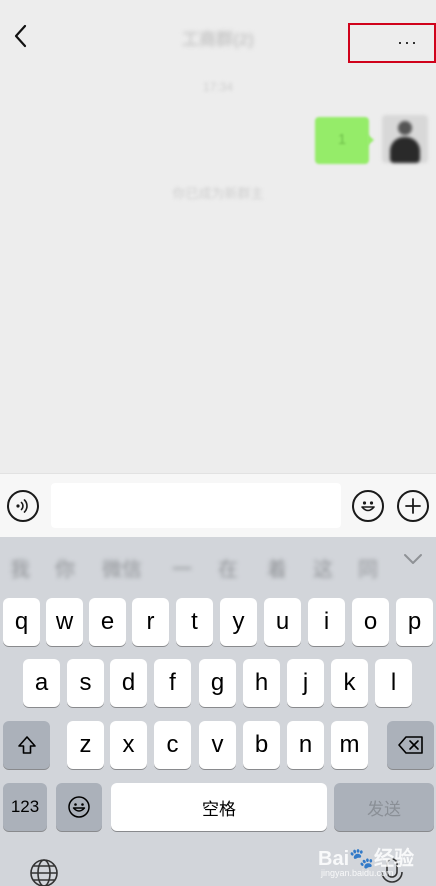 The image size is (436, 886). Describe the element at coordinates (64, 622) in the screenshot. I see `key-w: w` at that location.